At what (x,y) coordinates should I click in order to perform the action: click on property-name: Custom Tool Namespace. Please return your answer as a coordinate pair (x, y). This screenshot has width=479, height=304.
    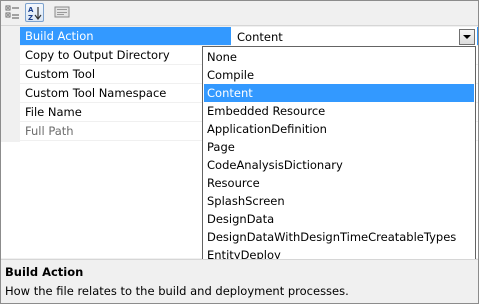
    Looking at the image, I should click on (96, 93).